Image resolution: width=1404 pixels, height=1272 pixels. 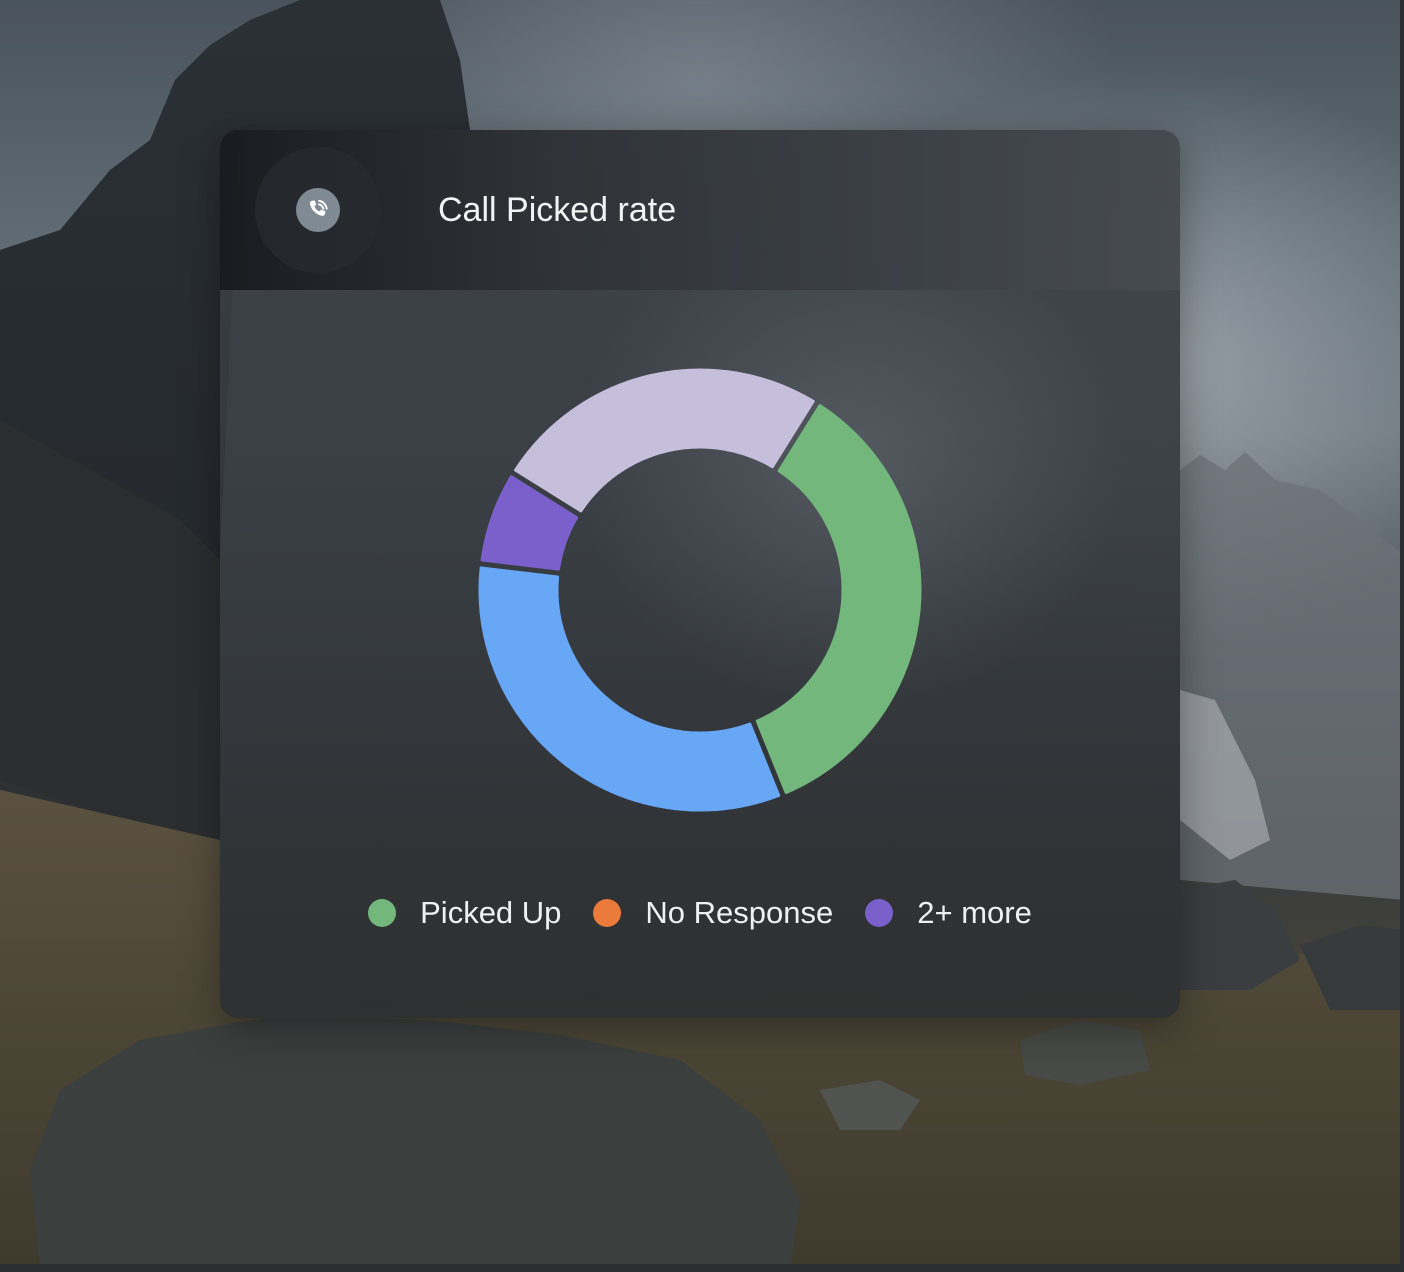 What do you see at coordinates (702, 1268) in the screenshot?
I see `window-edge-bottom` at bounding box center [702, 1268].